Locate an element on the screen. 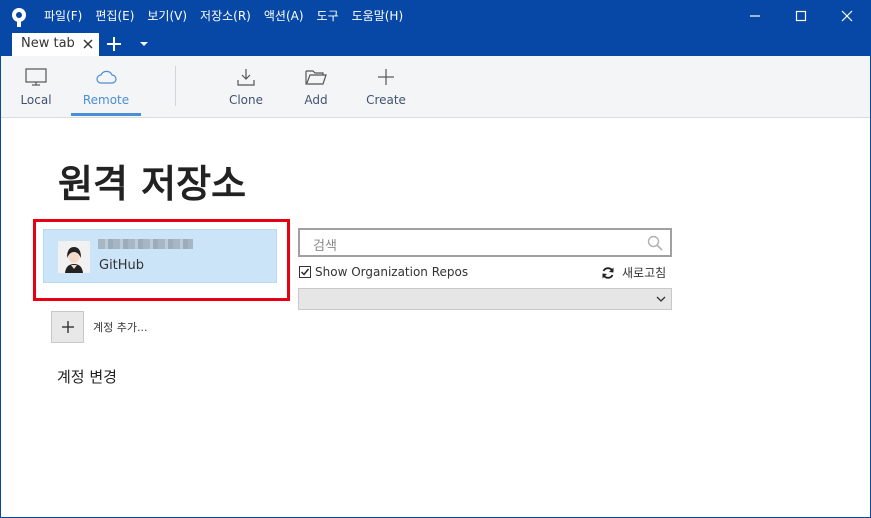 The image size is (871, 518). remote-label: Remote is located at coordinates (106, 100).